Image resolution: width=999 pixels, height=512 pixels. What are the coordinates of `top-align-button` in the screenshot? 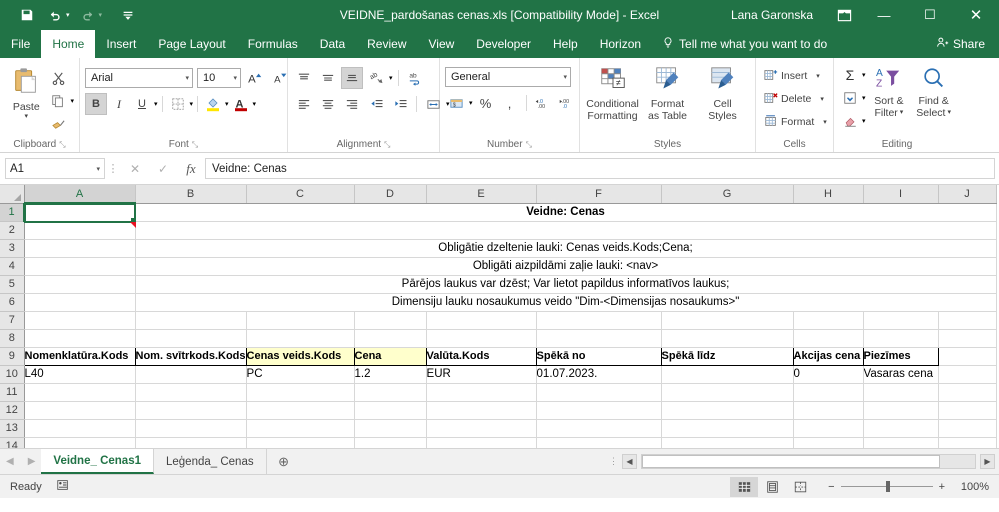 It's located at (304, 78).